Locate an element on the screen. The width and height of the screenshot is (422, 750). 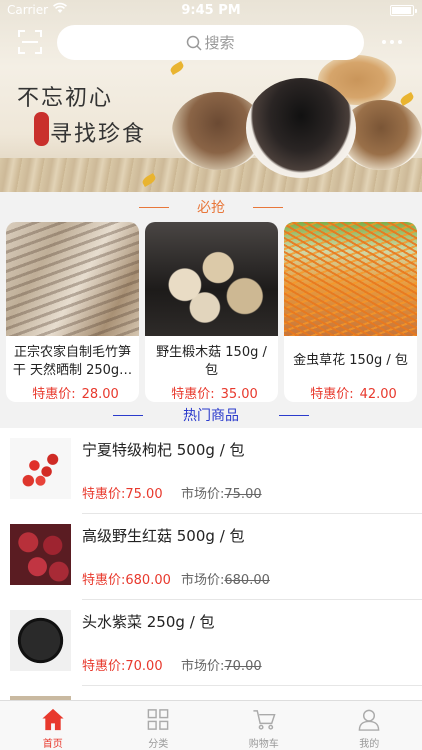
tab-cart: 购物车 is located at coordinates (264, 725).